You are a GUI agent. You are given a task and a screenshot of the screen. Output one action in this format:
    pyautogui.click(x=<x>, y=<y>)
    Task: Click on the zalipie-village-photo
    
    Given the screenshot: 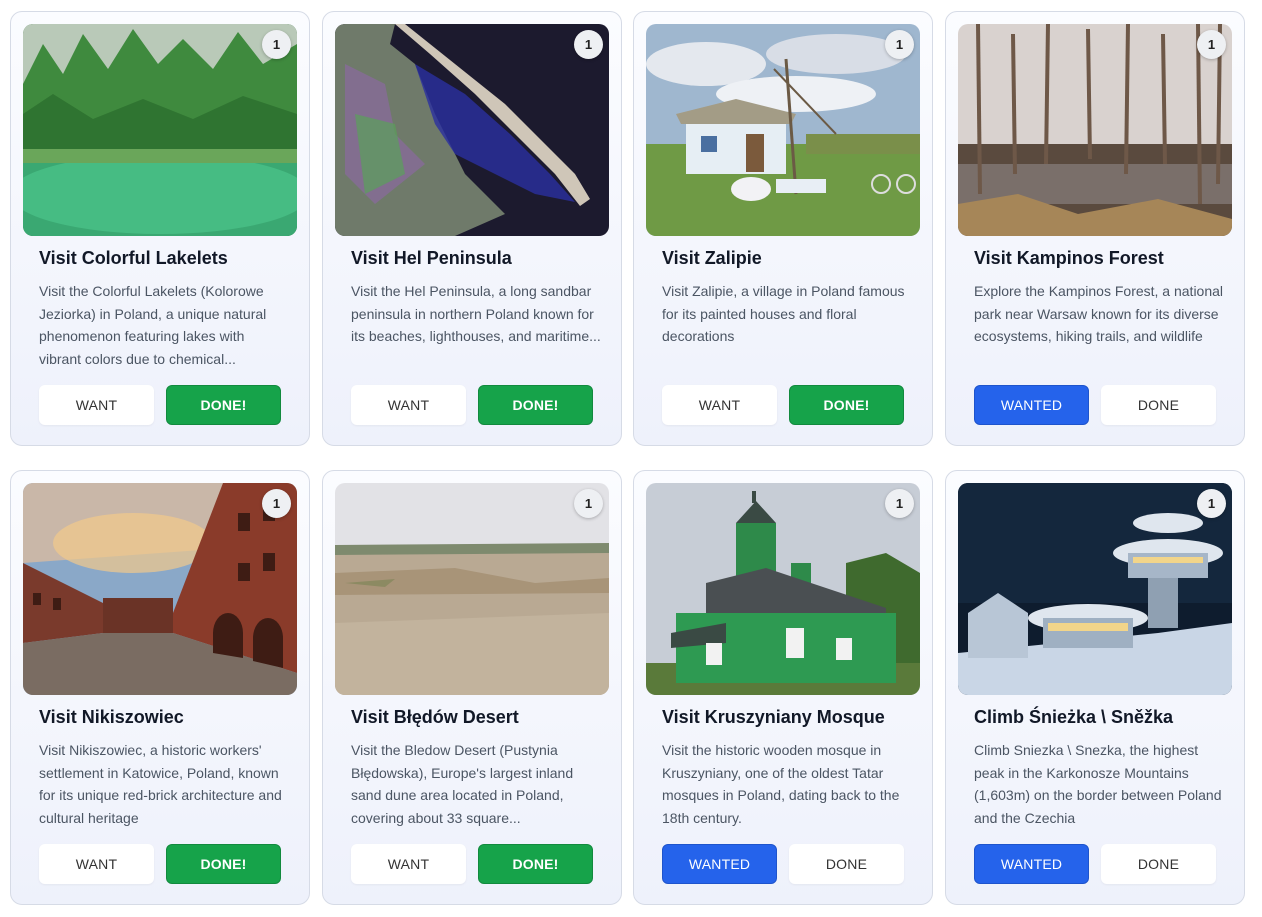 What is the action you would take?
    pyautogui.click(x=783, y=130)
    